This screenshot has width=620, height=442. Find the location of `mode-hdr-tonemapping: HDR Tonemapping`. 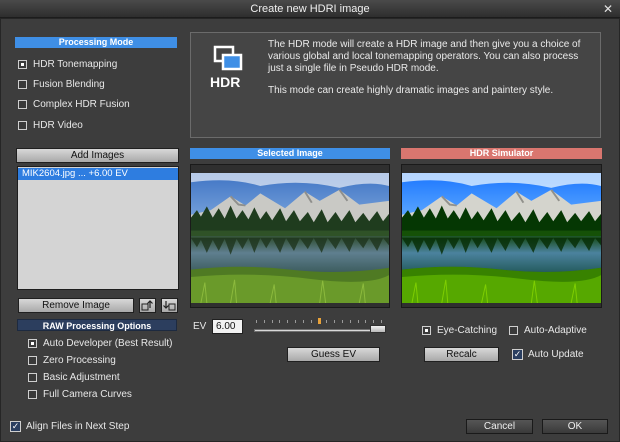

mode-hdr-tonemapping: HDR Tonemapping is located at coordinates (67, 64).